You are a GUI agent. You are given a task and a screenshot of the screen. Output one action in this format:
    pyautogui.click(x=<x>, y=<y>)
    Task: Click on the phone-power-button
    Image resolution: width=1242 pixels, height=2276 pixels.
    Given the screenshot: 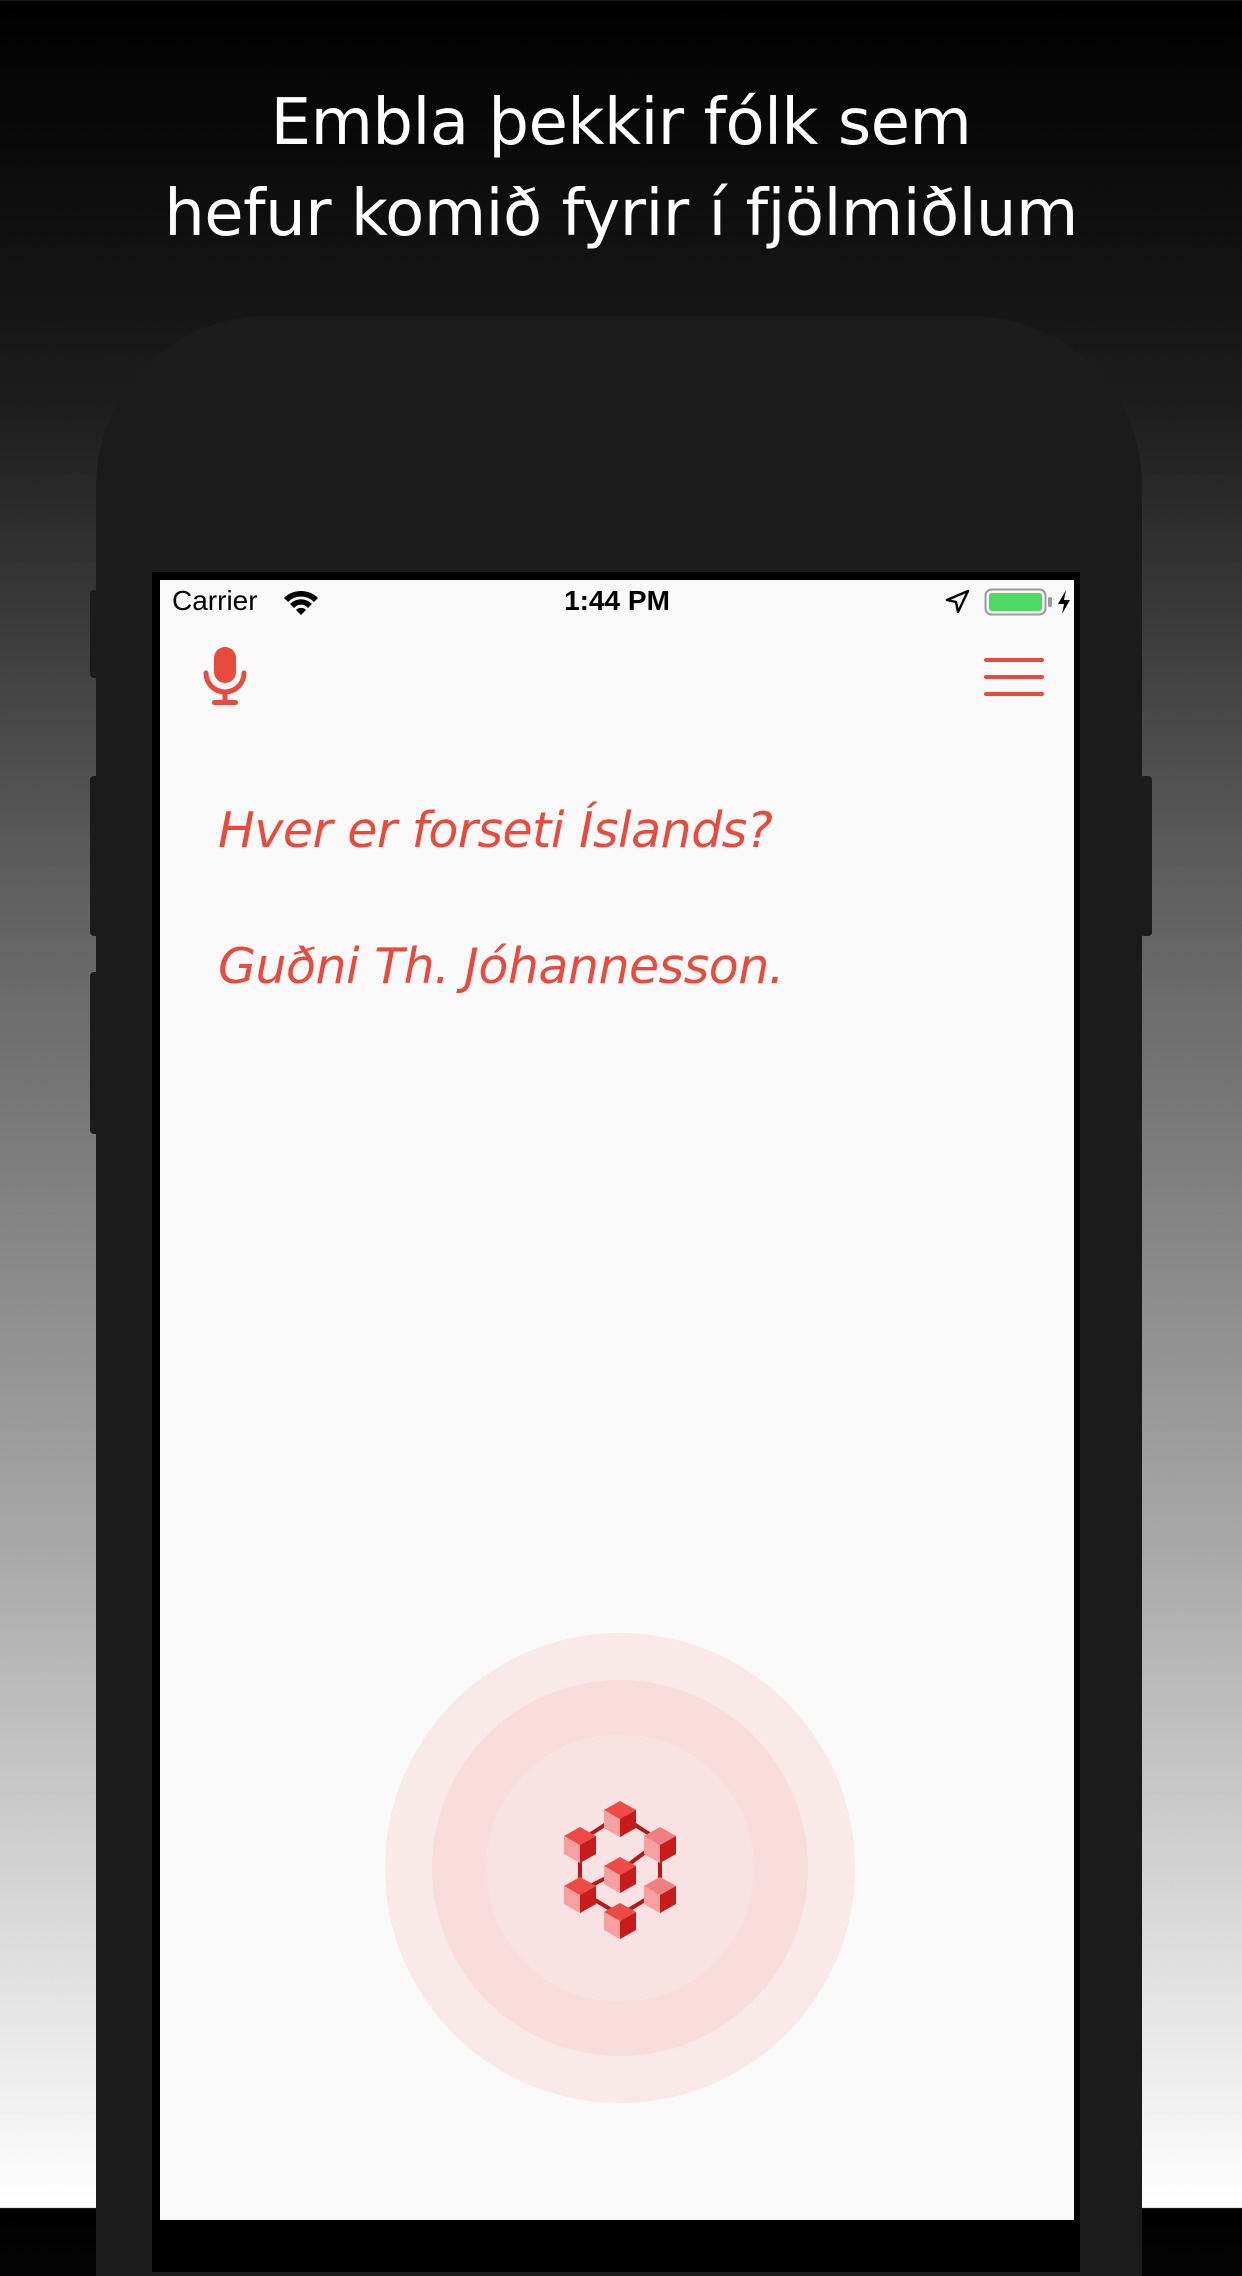 What is the action you would take?
    pyautogui.click(x=1146, y=856)
    